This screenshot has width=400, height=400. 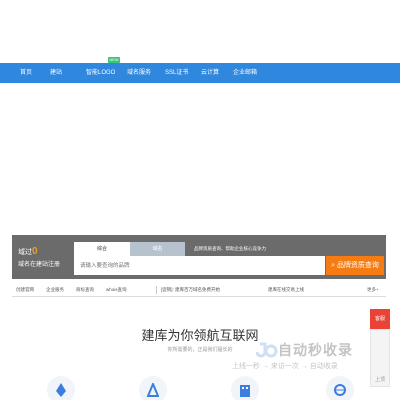 I want to click on quicklink-enterprise: 企业服务, so click(x=55, y=290).